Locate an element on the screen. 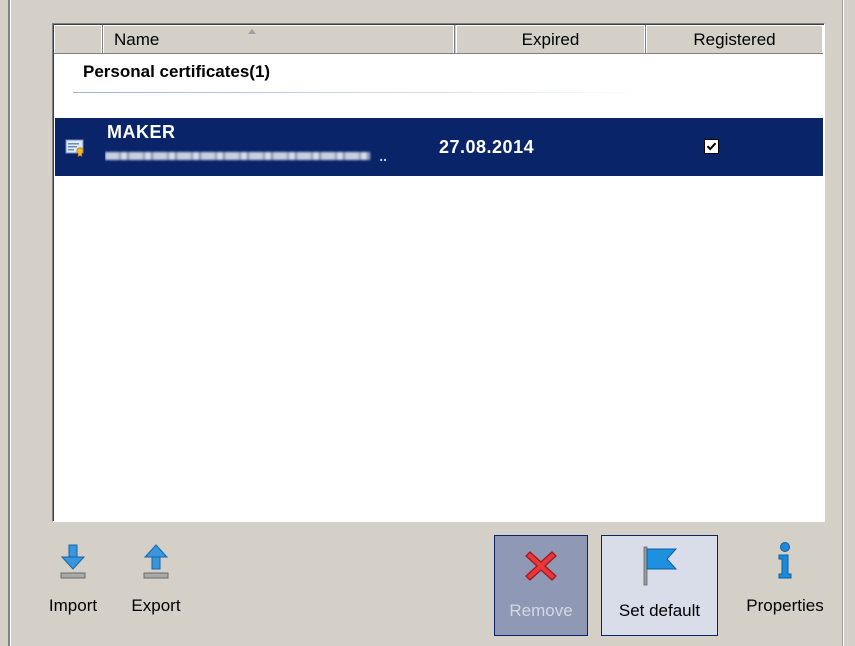  export-arrow-icon is located at coordinates (156, 564).